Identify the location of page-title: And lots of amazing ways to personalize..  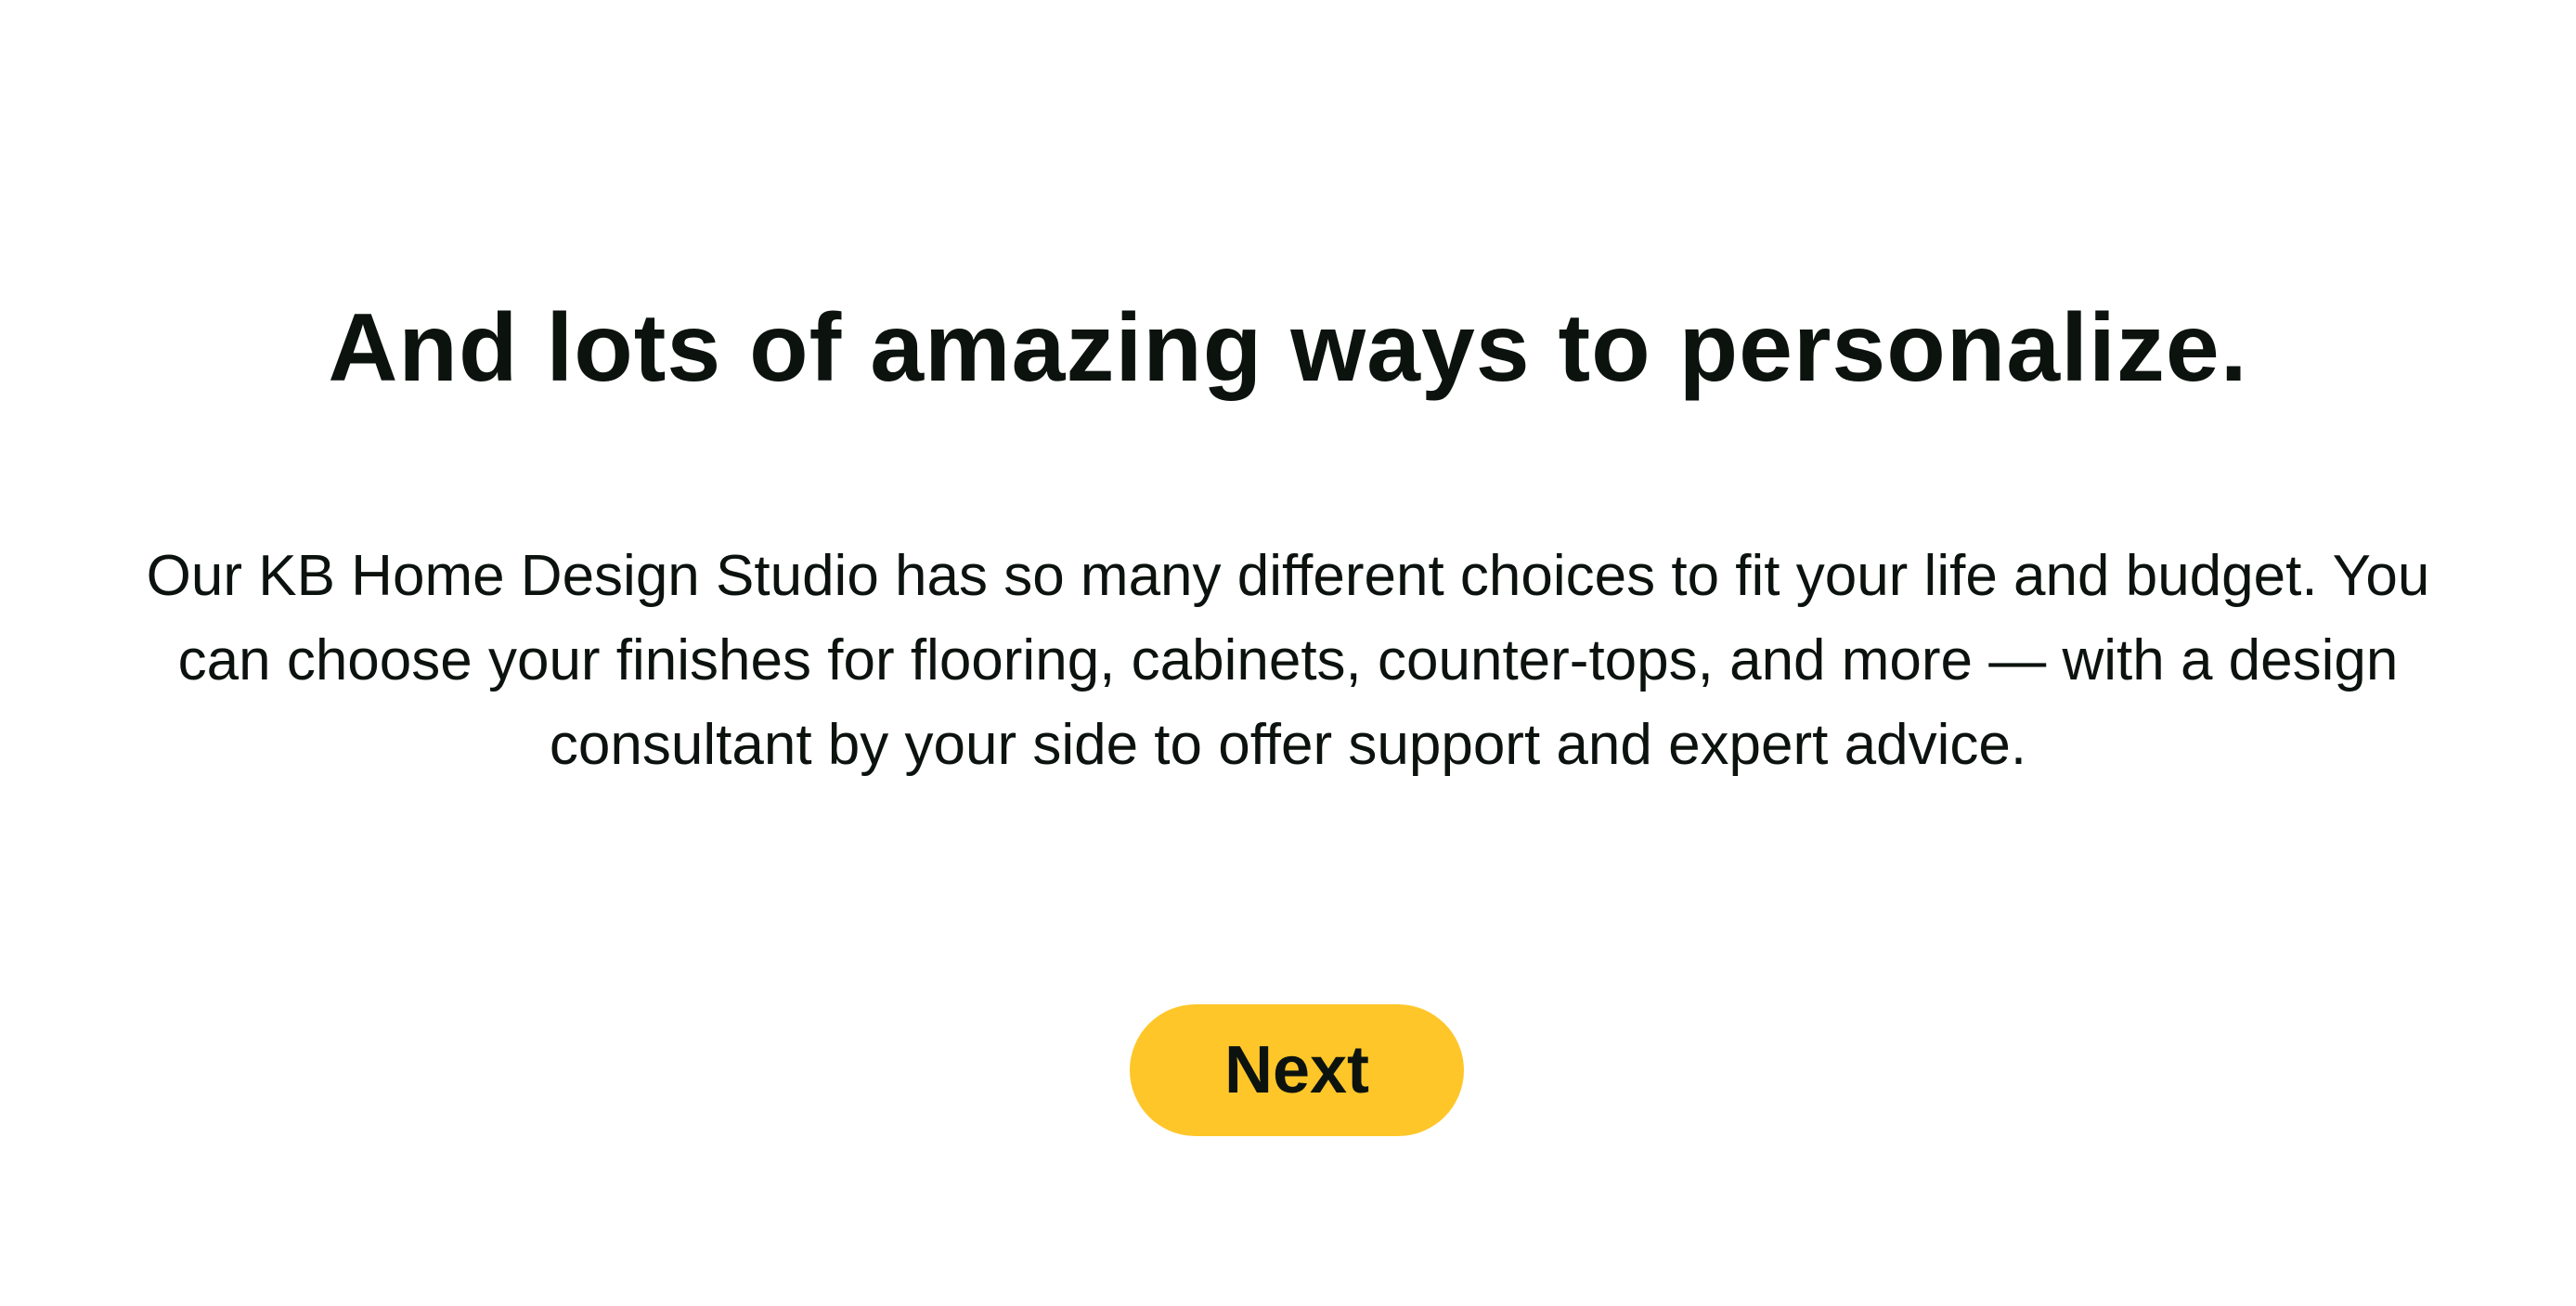
(1288, 348).